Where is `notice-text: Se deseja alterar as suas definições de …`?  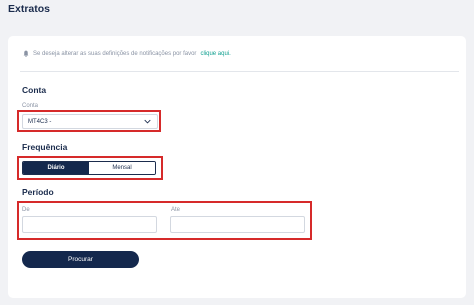
notice-text: Se deseja alterar as suas definições de … is located at coordinates (115, 53).